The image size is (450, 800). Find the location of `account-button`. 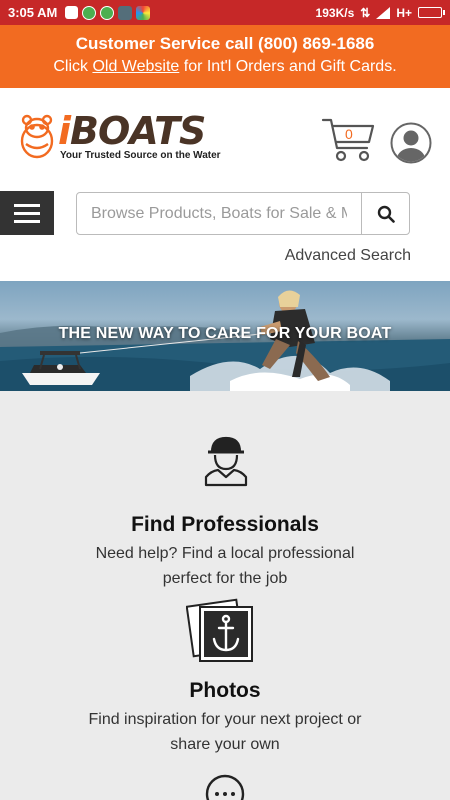

account-button is located at coordinates (411, 143).